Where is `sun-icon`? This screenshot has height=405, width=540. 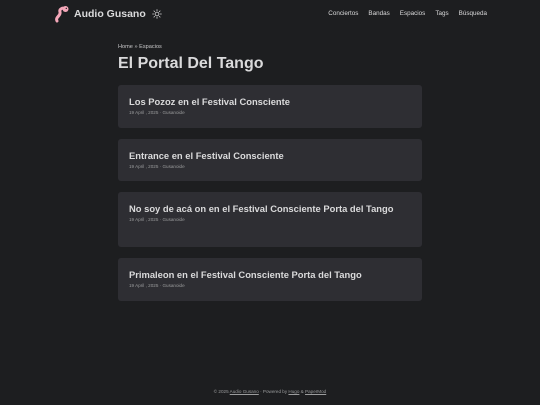
sun-icon is located at coordinates (156, 13).